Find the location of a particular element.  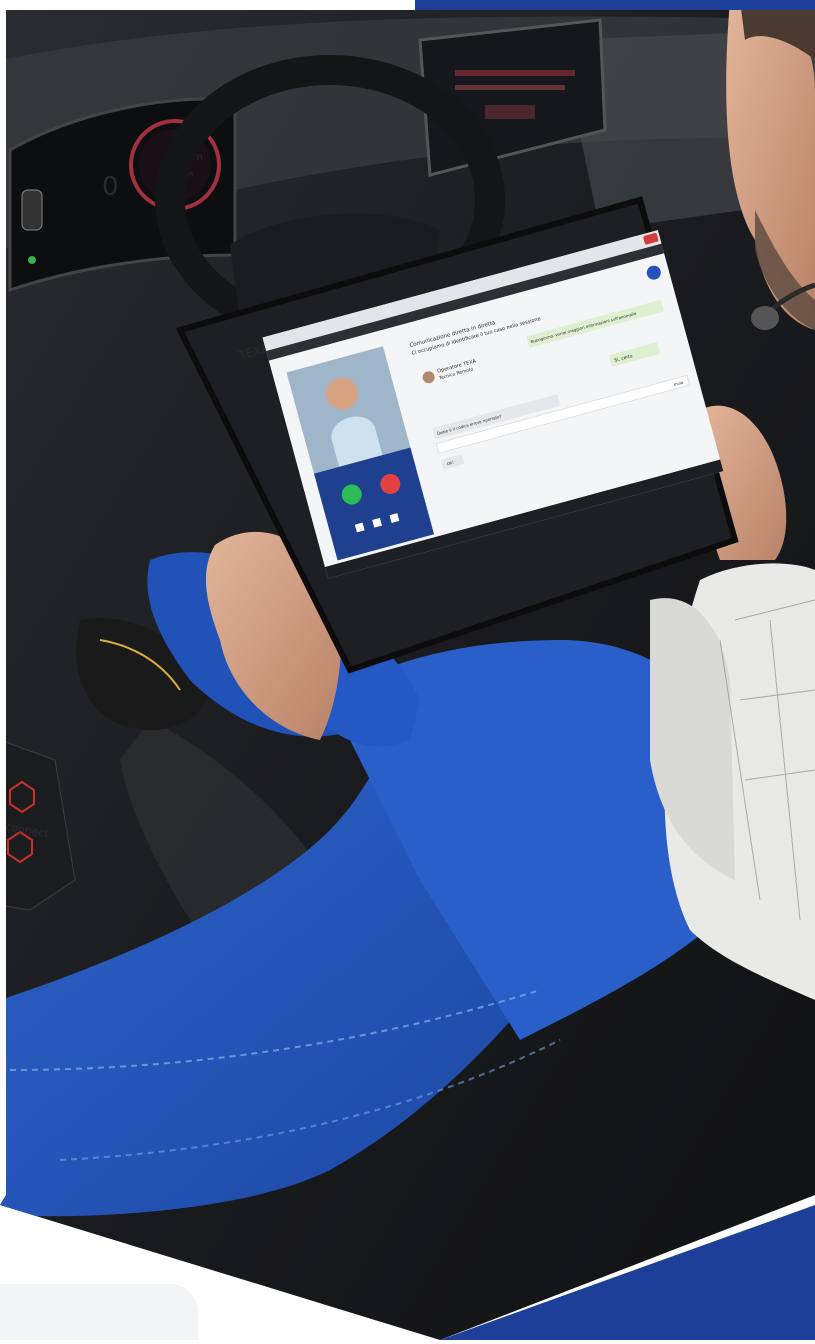

cta-pill is located at coordinates (99, 1312).